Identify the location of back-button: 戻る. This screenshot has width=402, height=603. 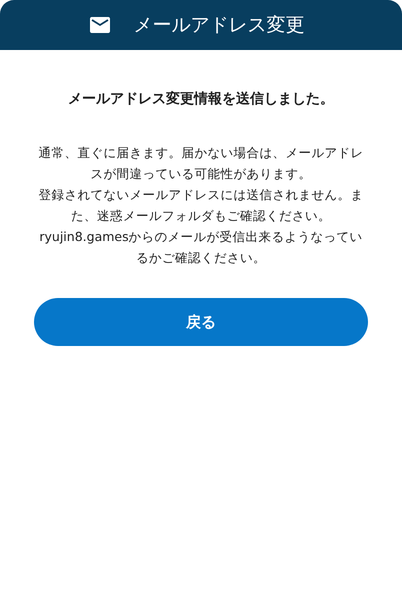
(201, 322).